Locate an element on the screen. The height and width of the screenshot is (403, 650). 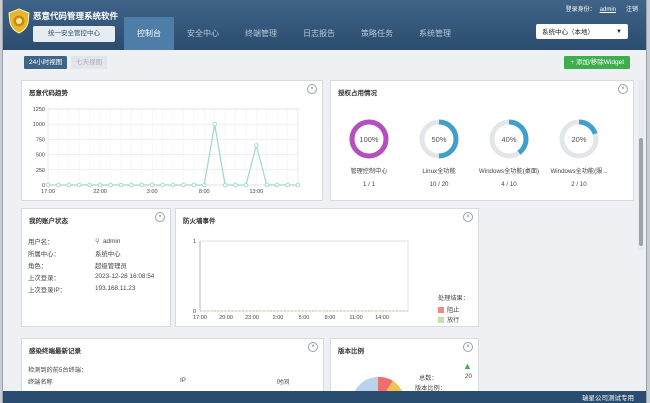
tab-log-report: 日志报告 is located at coordinates (319, 33).